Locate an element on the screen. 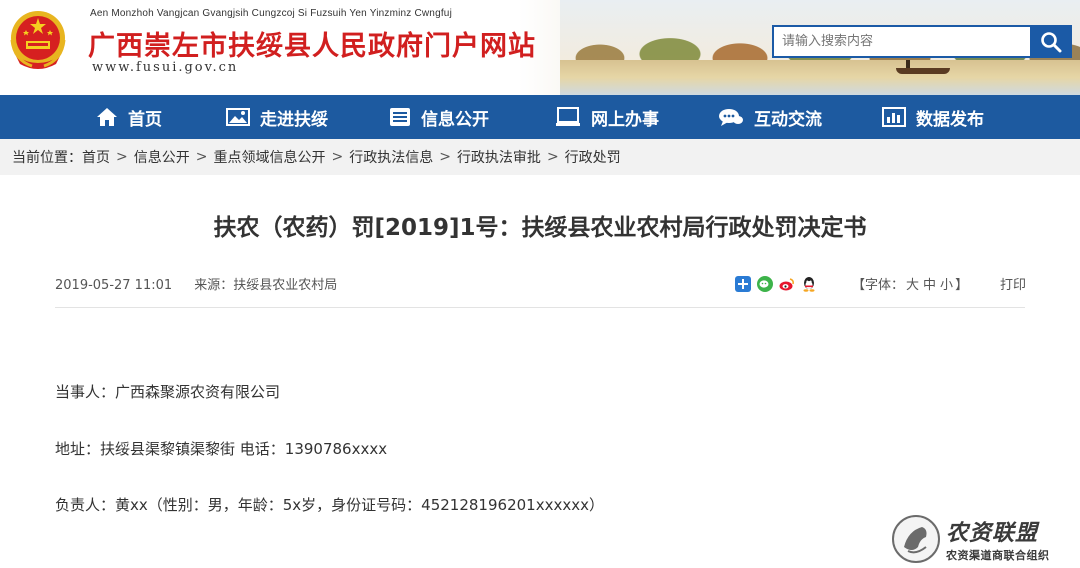 The height and width of the screenshot is (568, 1080). nav-item-label: 互动交流 is located at coordinates (788, 119).